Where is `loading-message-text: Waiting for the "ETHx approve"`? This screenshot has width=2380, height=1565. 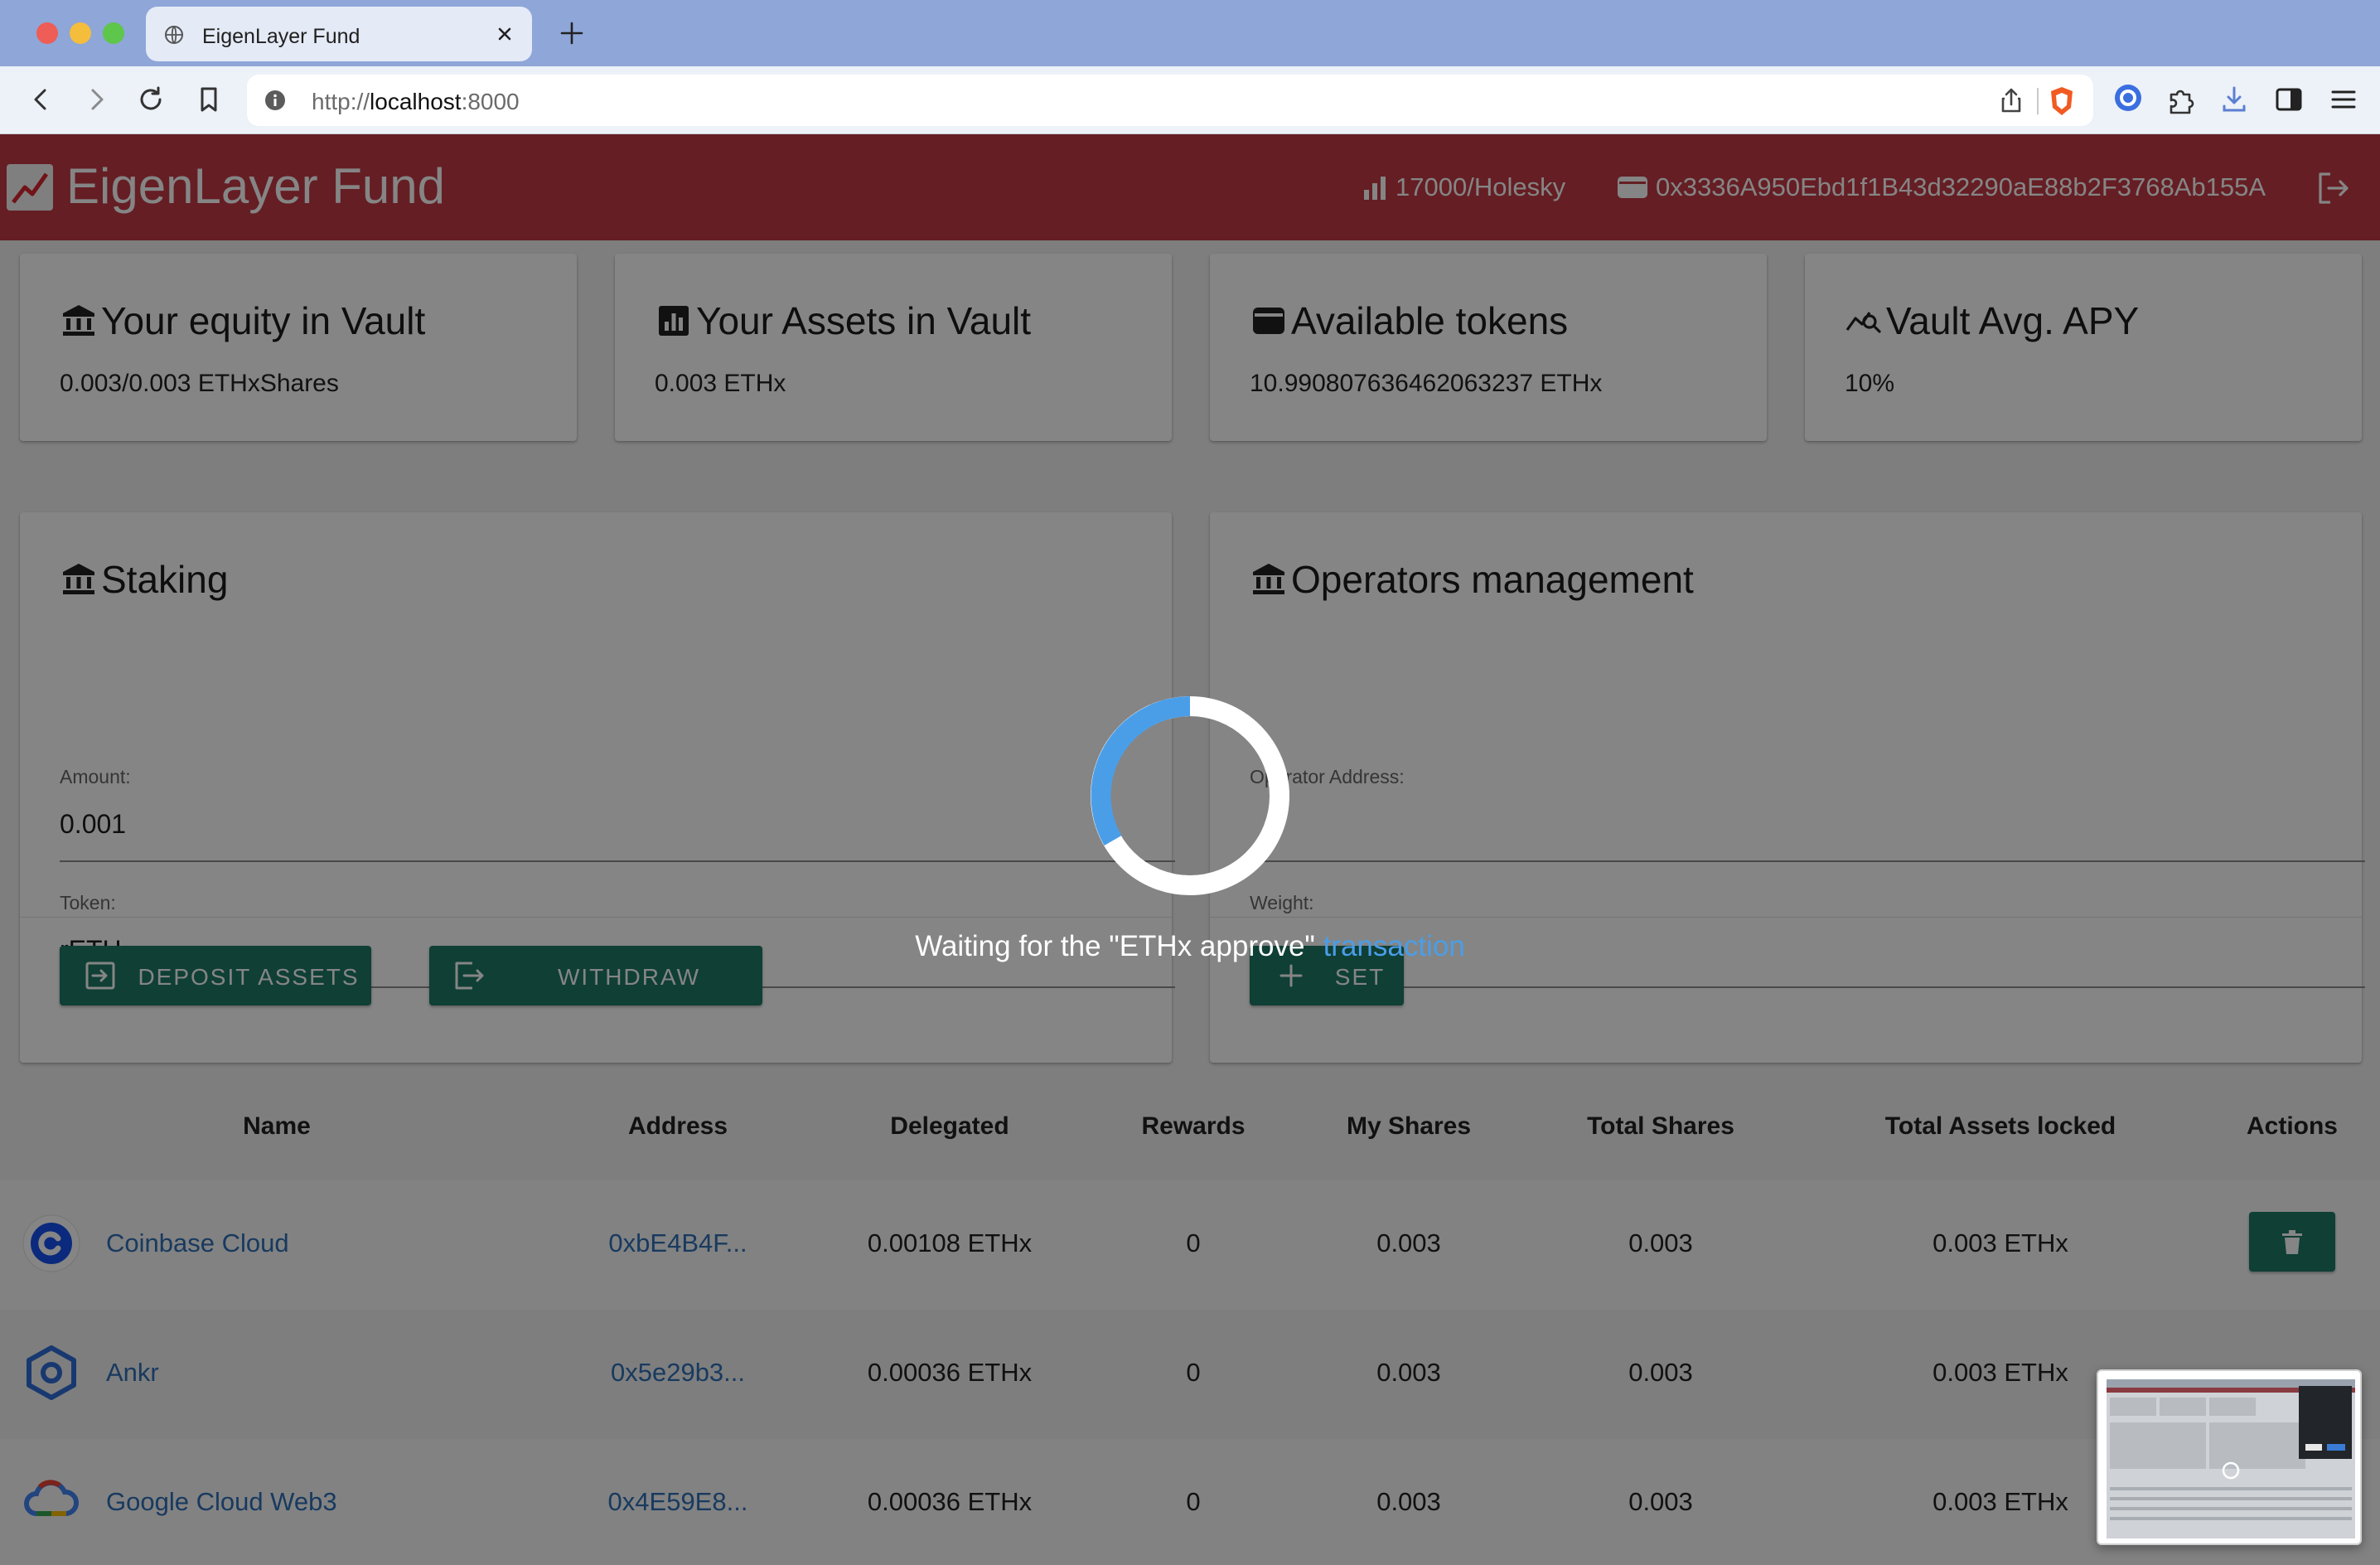
loading-message-text: Waiting for the "ETHx approve" is located at coordinates (1115, 946).